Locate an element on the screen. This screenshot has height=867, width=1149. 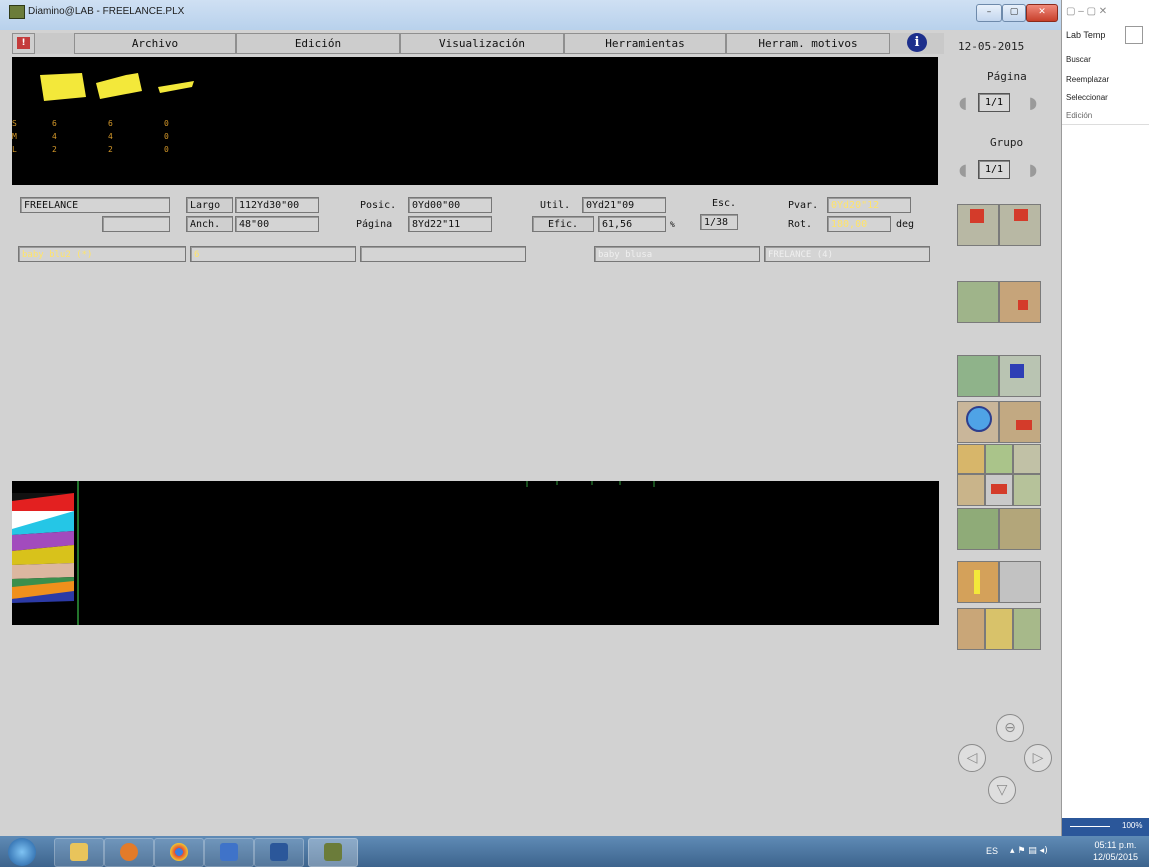
tool-run-icon is located at coordinates (1020, 529).